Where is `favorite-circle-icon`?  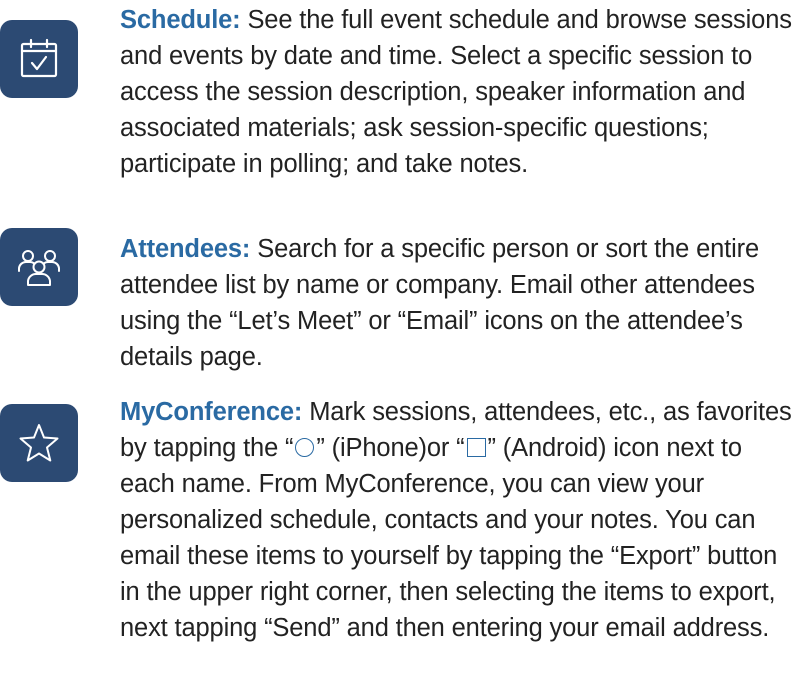 favorite-circle-icon is located at coordinates (305, 447).